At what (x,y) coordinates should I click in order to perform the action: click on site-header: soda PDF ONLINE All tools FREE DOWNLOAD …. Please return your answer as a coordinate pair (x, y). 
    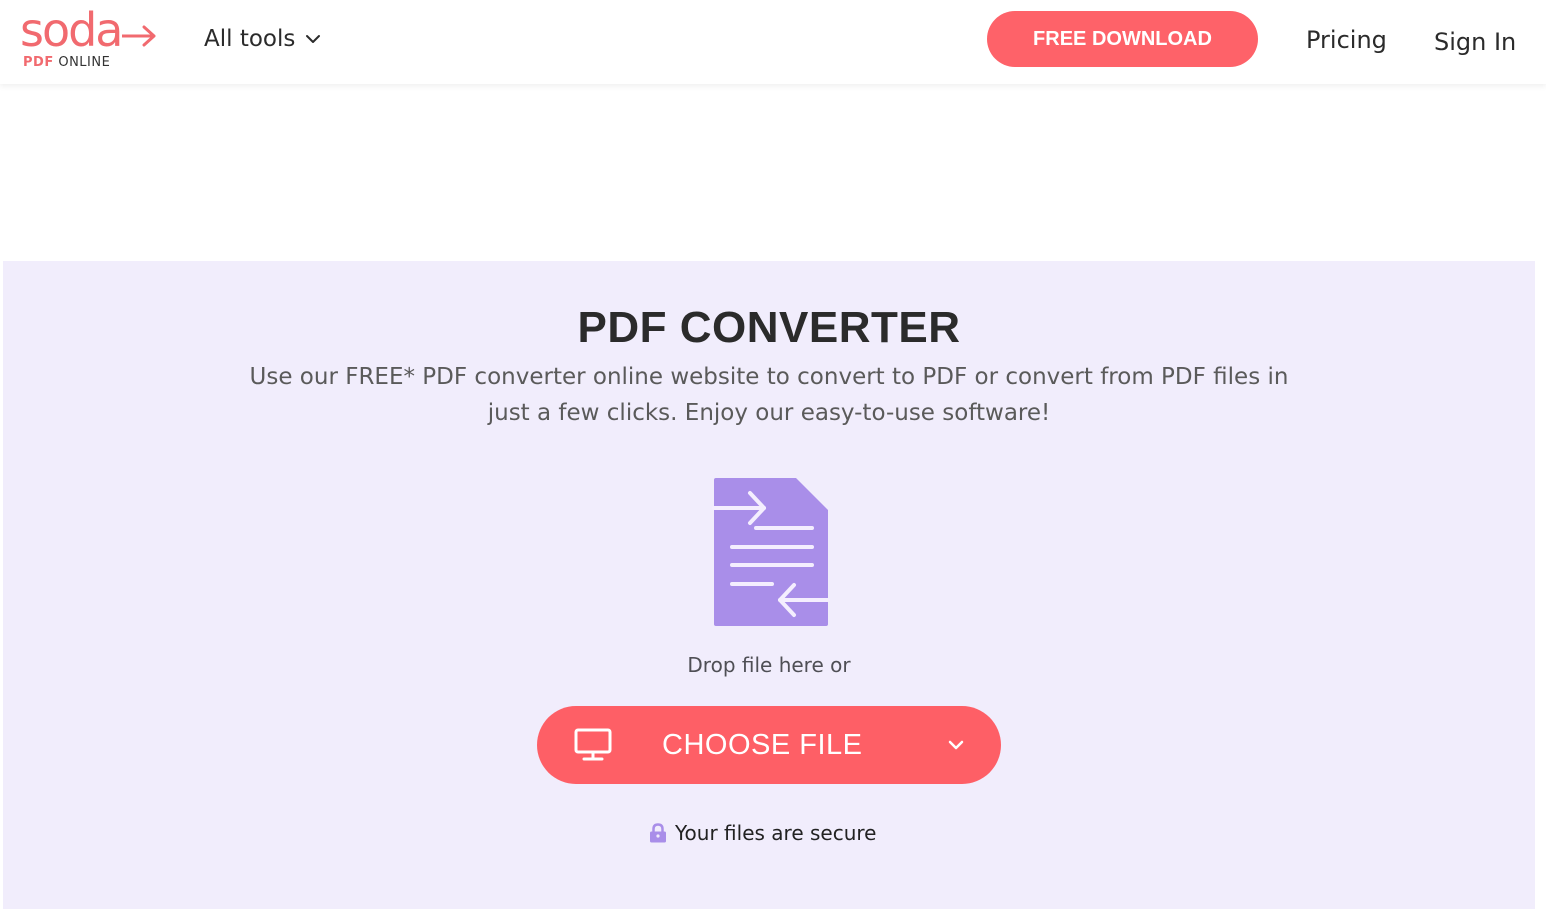
    Looking at the image, I should click on (773, 42).